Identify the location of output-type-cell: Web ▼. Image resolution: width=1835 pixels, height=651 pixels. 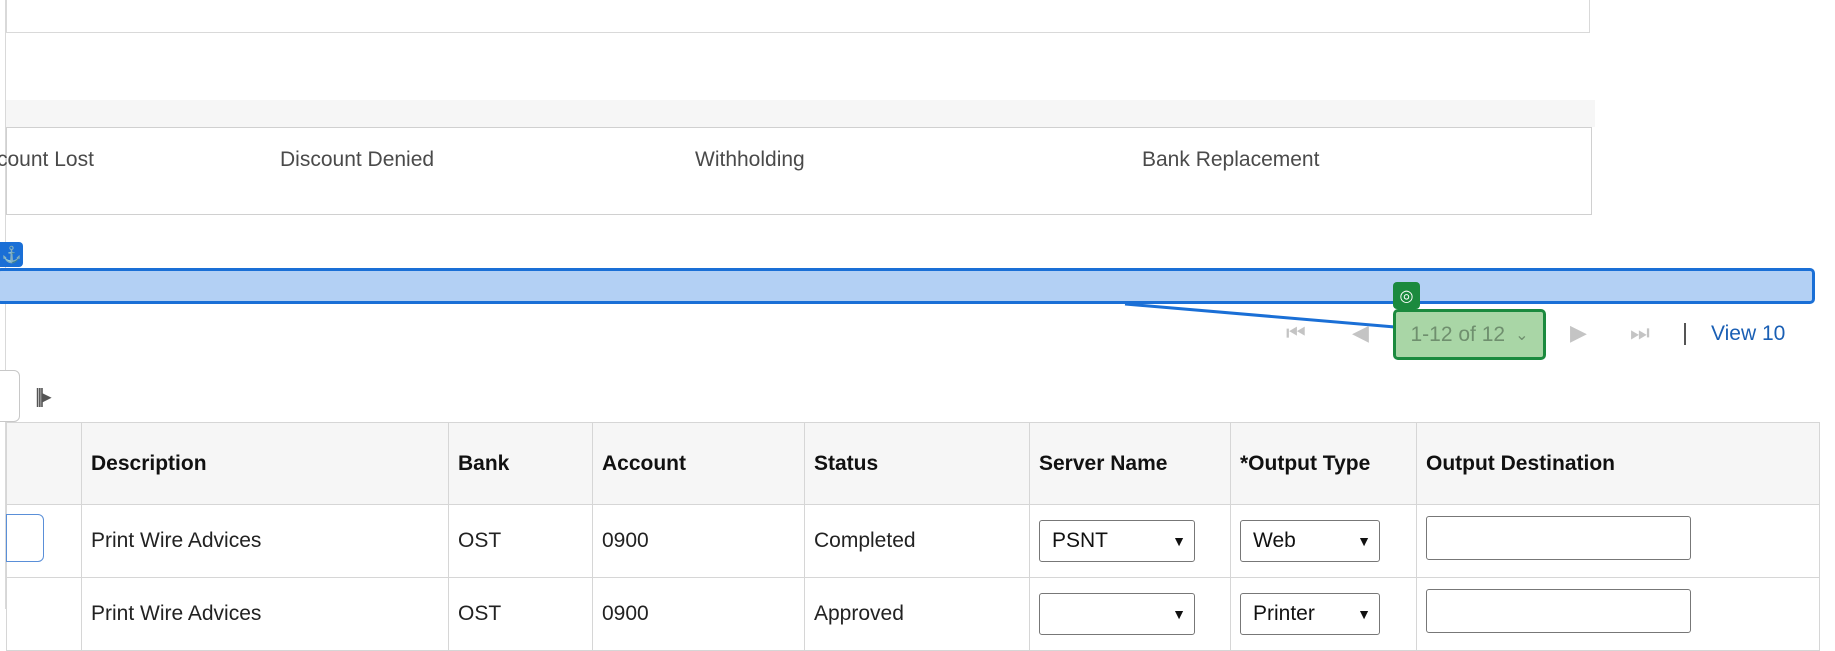
(1323, 541).